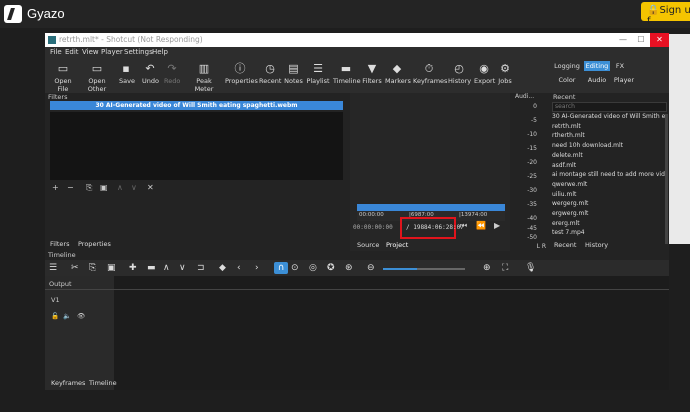  Describe the element at coordinates (641, 40) in the screenshot. I see `maximize-button: ☐` at that location.